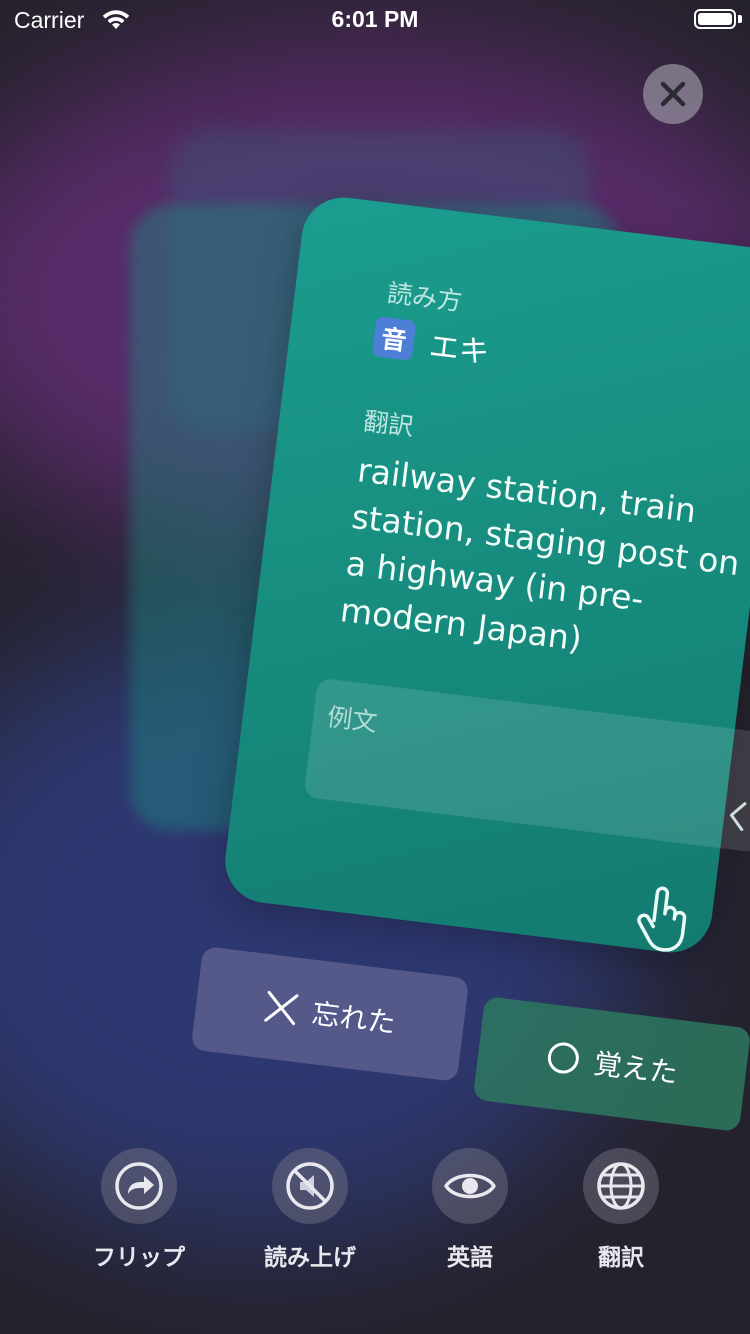  I want to click on forgot-label: 忘れた, so click(353, 1018).